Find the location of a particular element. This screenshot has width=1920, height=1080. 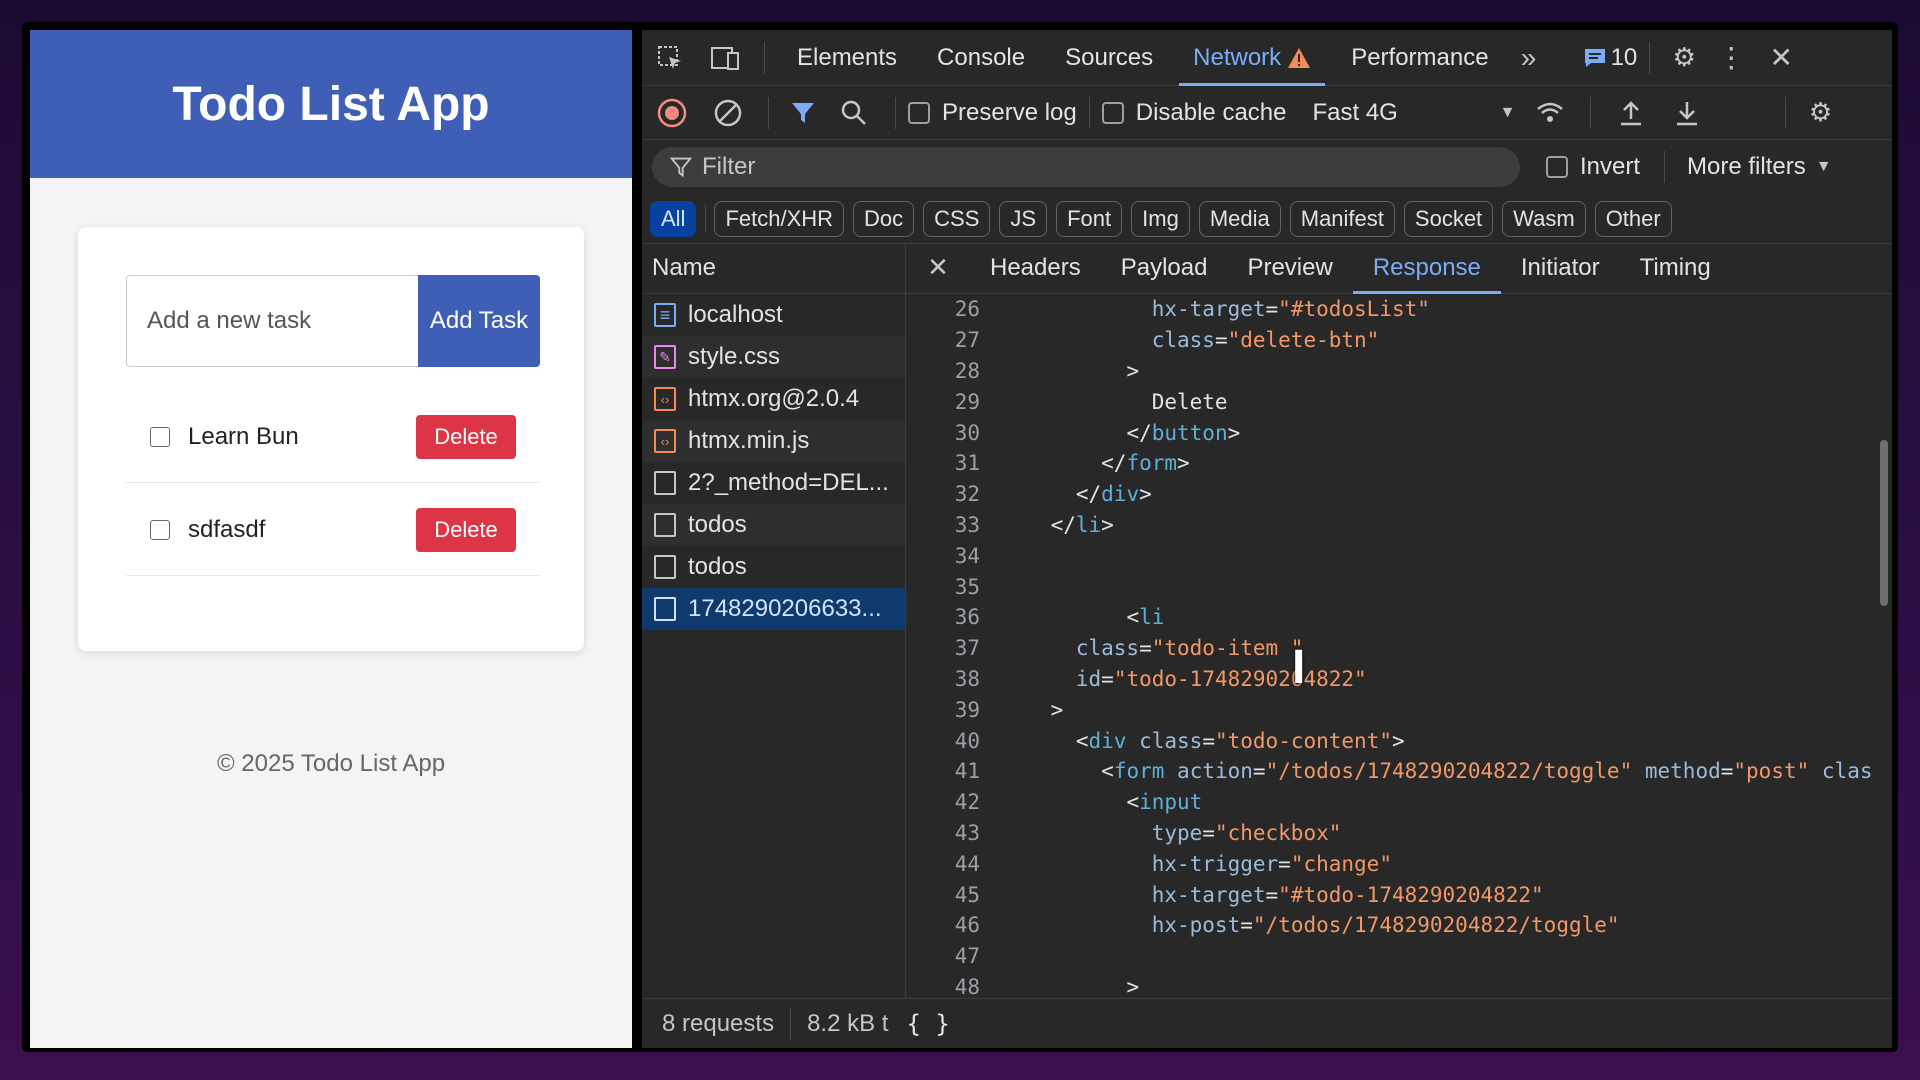

invert-checkbox is located at coordinates (1557, 167).